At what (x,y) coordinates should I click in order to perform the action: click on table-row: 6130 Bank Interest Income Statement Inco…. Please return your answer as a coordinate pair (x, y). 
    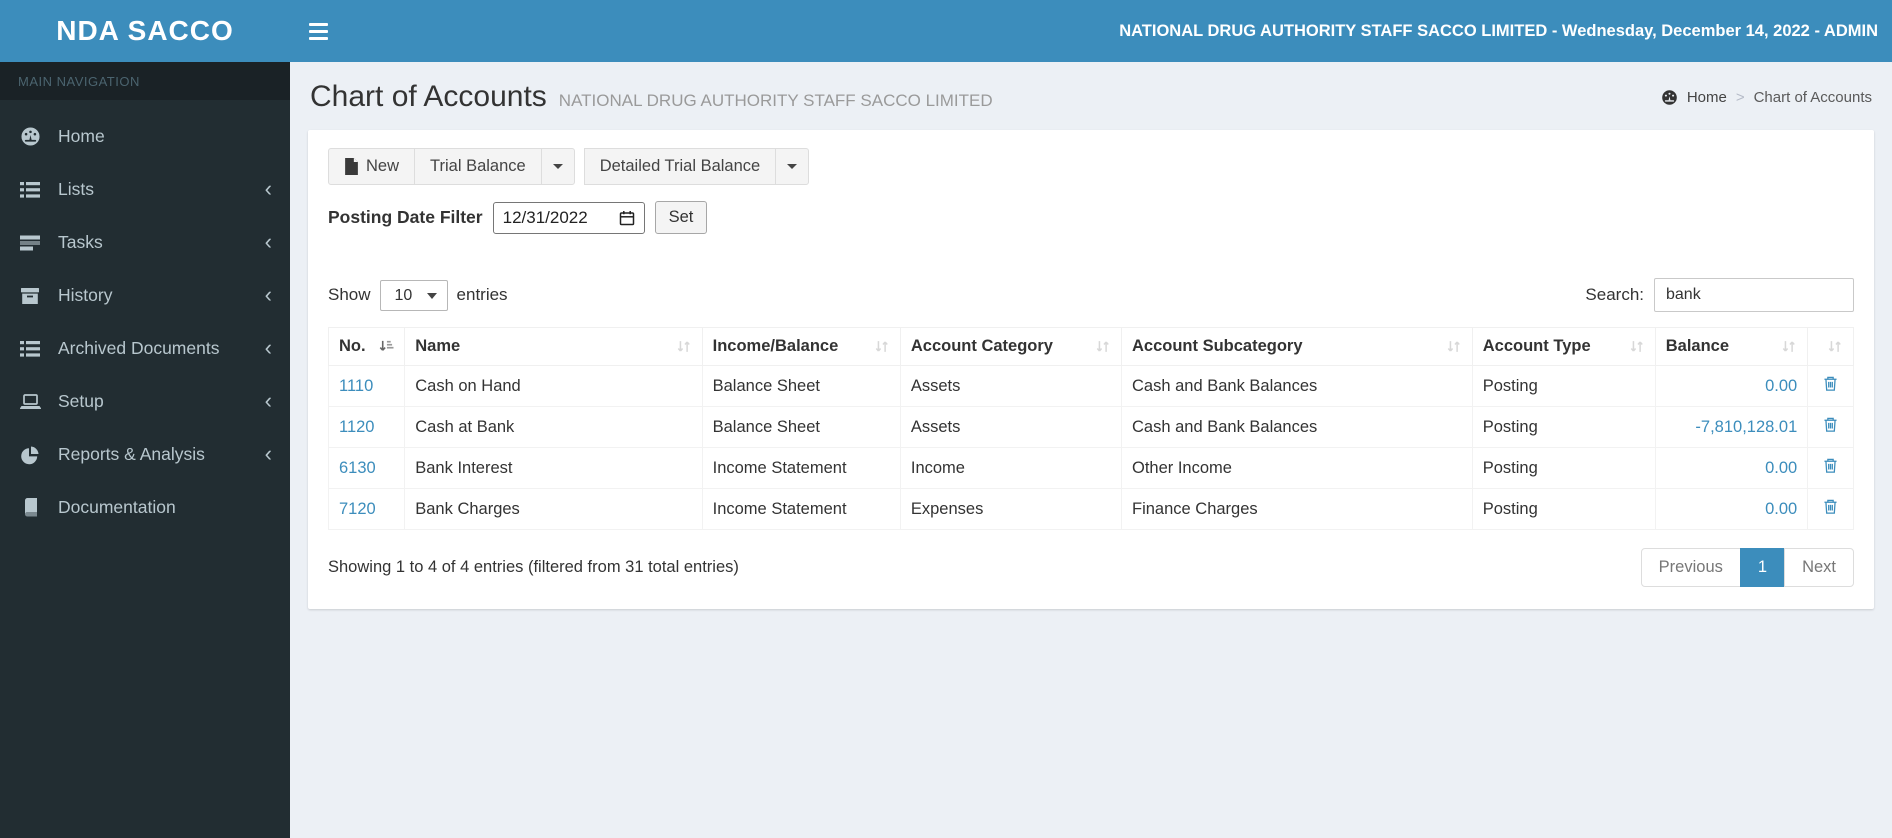
    Looking at the image, I should click on (1090, 468).